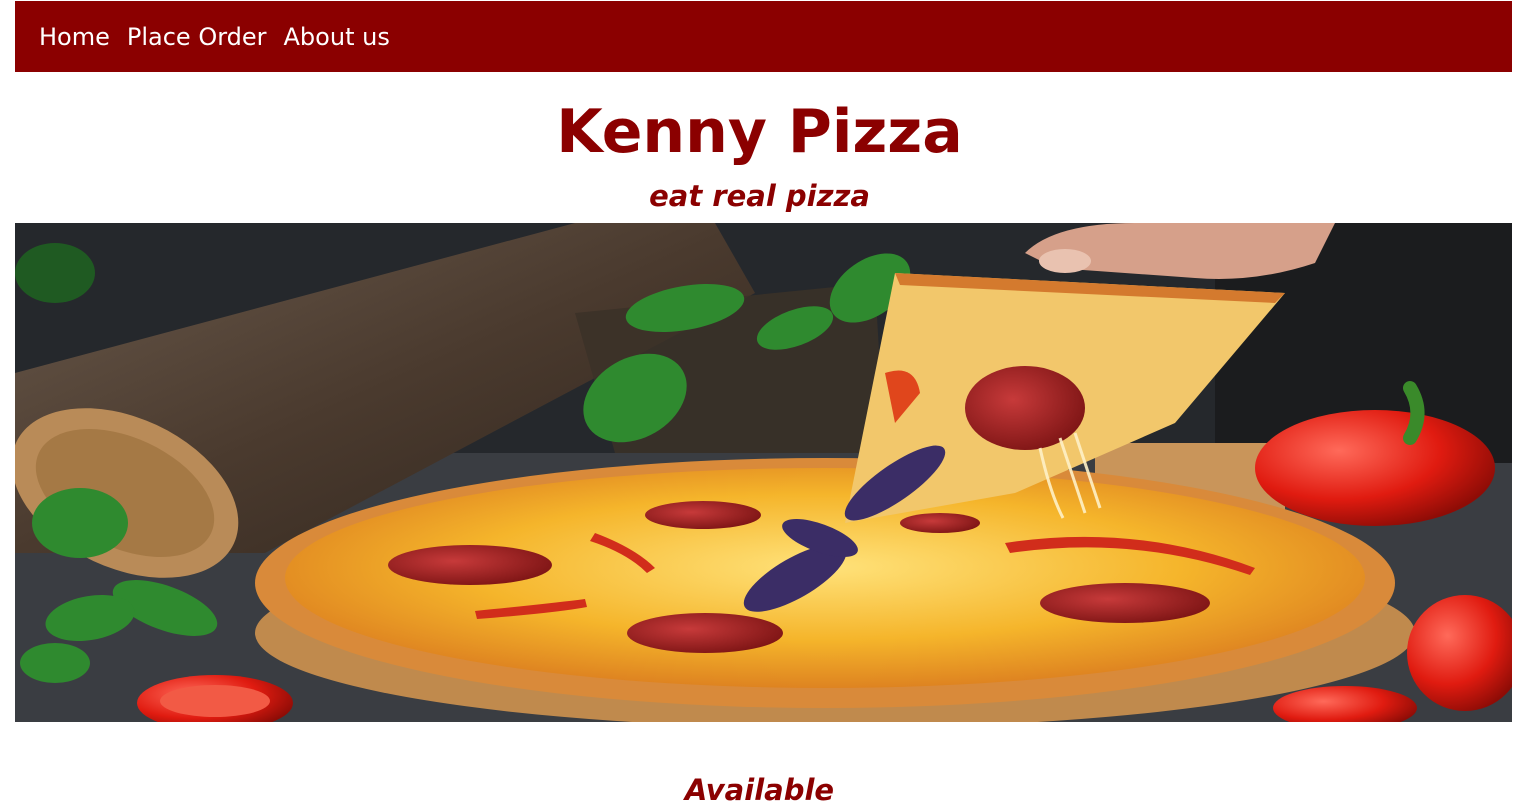  What do you see at coordinates (759, 790) in the screenshot?
I see `available-heading: Available` at bounding box center [759, 790].